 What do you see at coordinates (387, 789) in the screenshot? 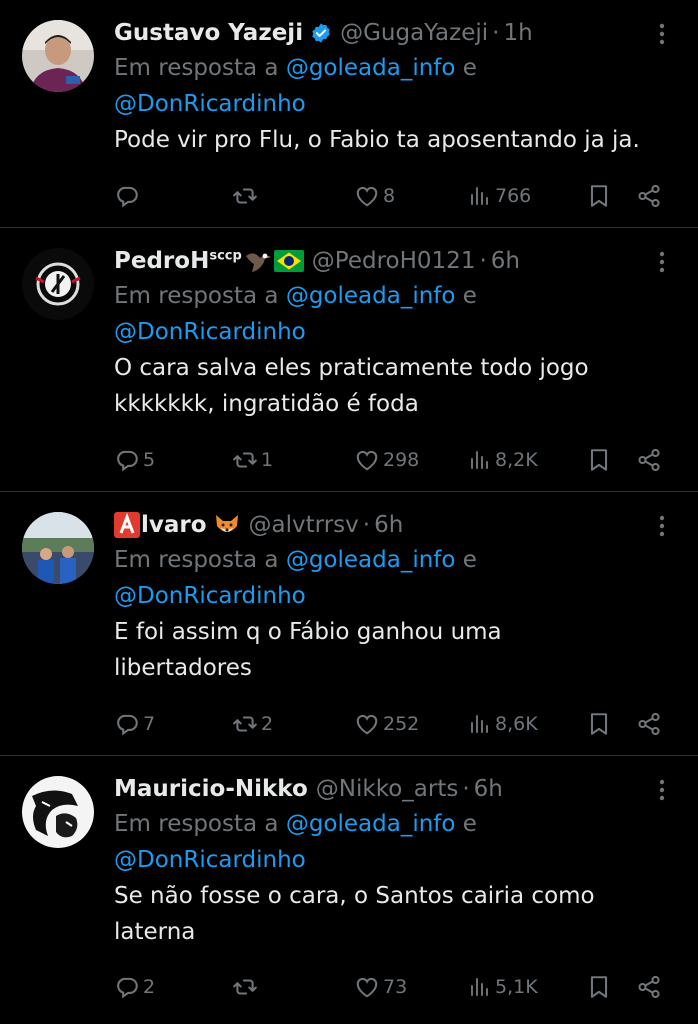
I see `author-handle: @Nikko_arts` at bounding box center [387, 789].